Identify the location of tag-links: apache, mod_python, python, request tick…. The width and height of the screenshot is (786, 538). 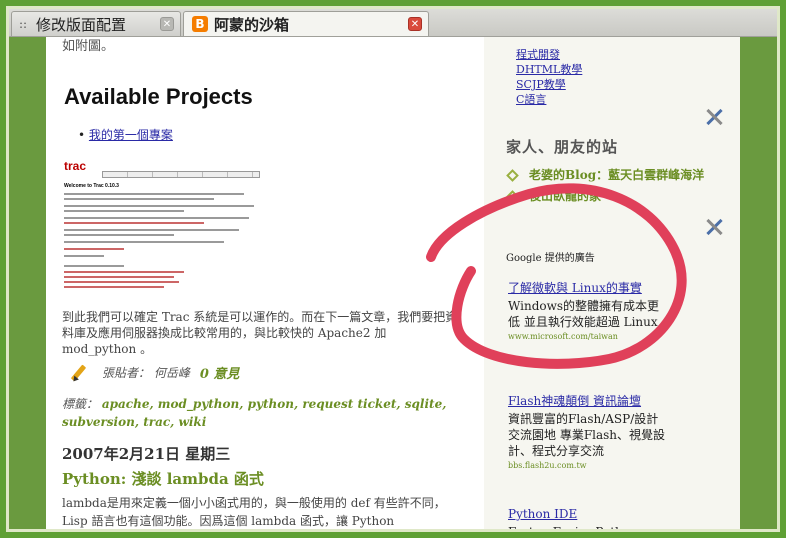
(254, 413).